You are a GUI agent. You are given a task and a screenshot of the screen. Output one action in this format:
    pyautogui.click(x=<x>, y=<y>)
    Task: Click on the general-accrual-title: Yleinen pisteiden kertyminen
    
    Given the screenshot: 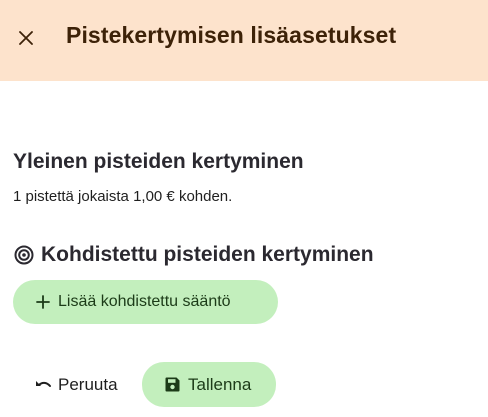 What is the action you would take?
    pyautogui.click(x=158, y=161)
    